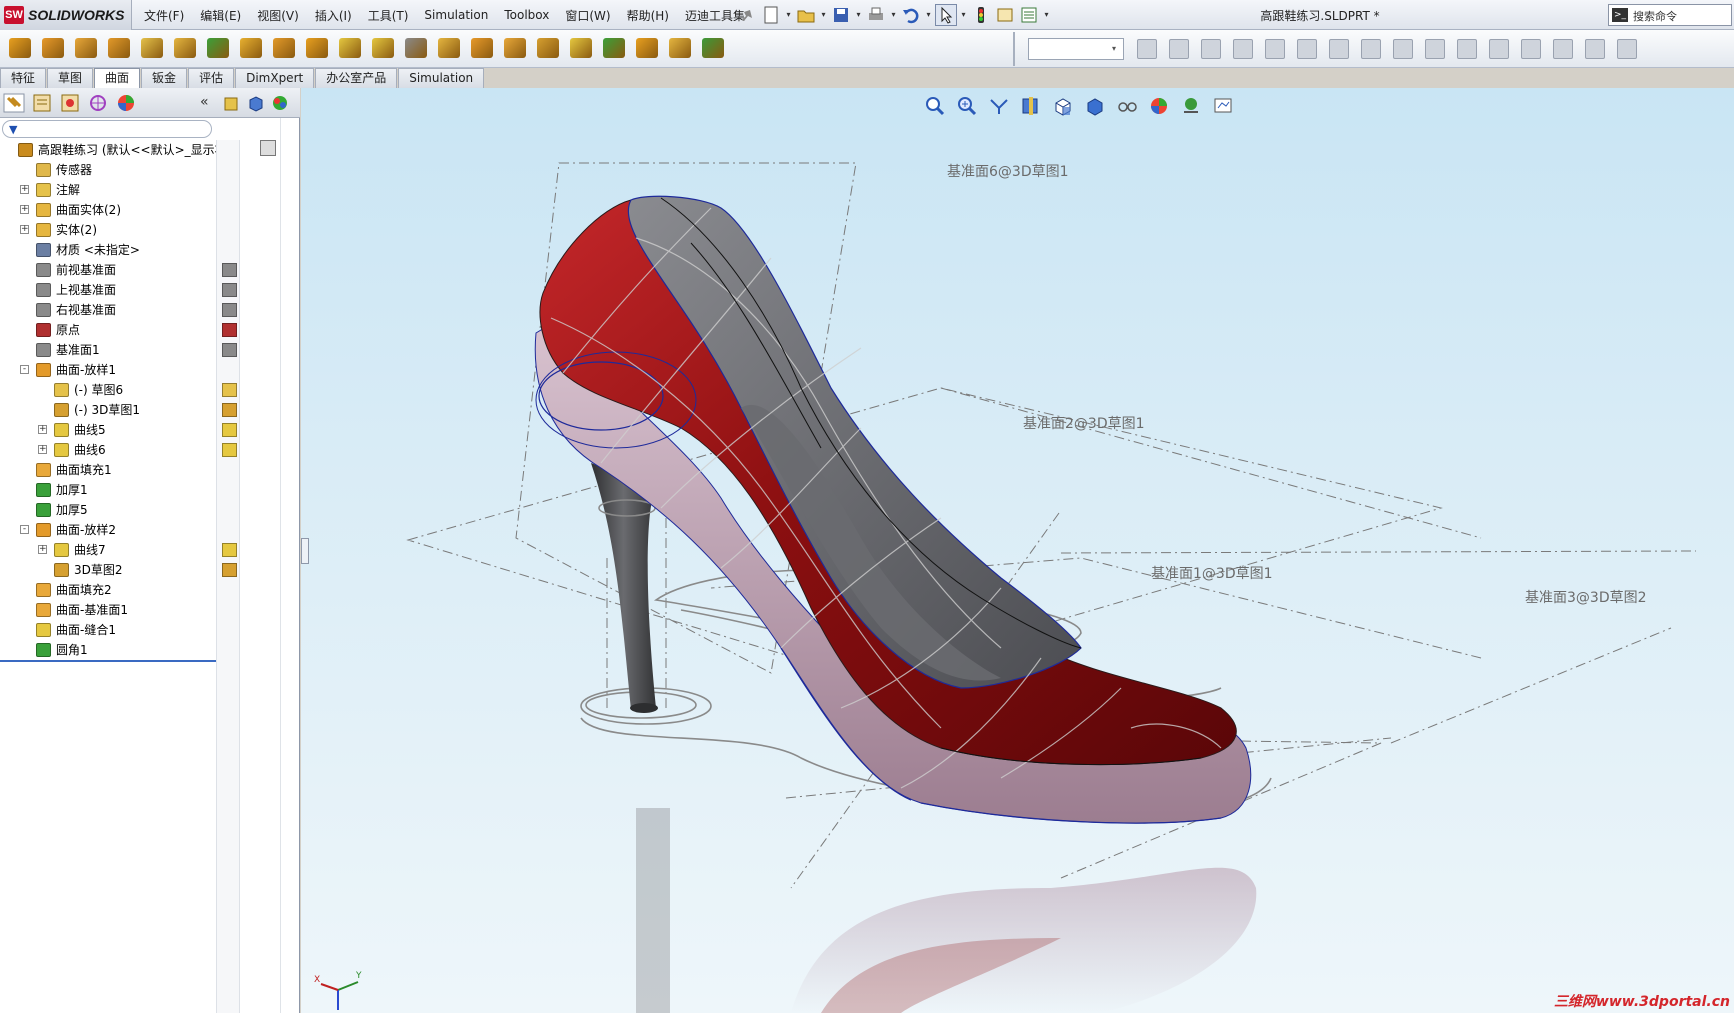  Describe the element at coordinates (416, 48) in the screenshot. I see `delete-face-icon` at that location.